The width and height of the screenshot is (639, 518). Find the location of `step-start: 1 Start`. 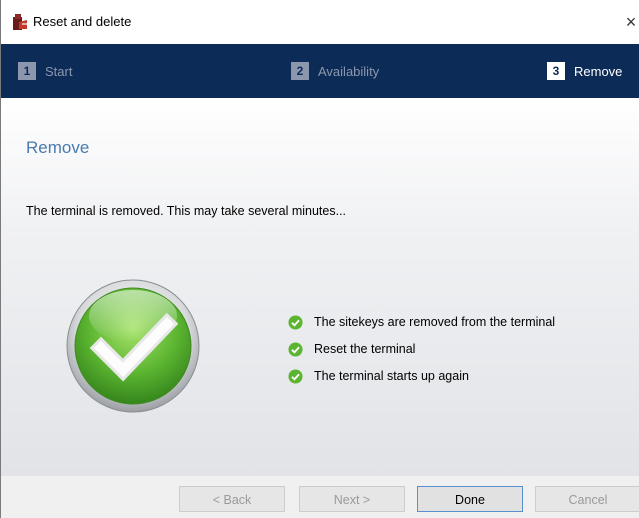

step-start: 1 Start is located at coordinates (45, 71).